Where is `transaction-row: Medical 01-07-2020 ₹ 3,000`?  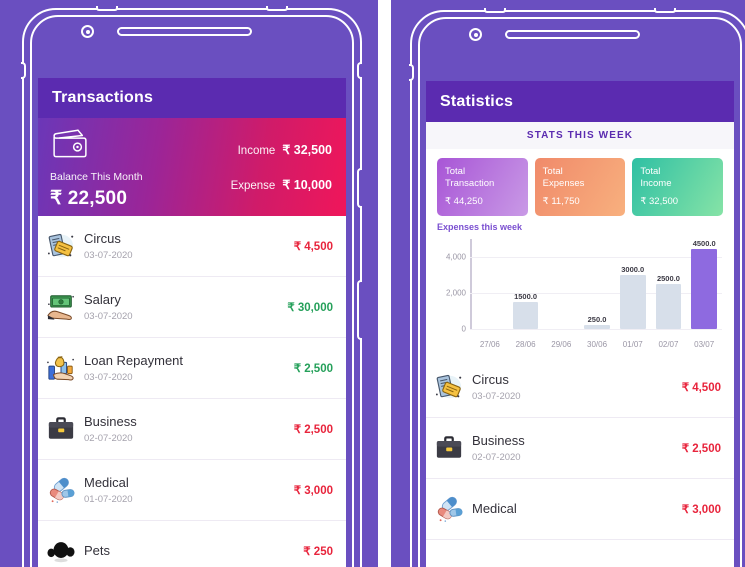
transaction-row: Medical 01-07-2020 ₹ 3,000 is located at coordinates (192, 490).